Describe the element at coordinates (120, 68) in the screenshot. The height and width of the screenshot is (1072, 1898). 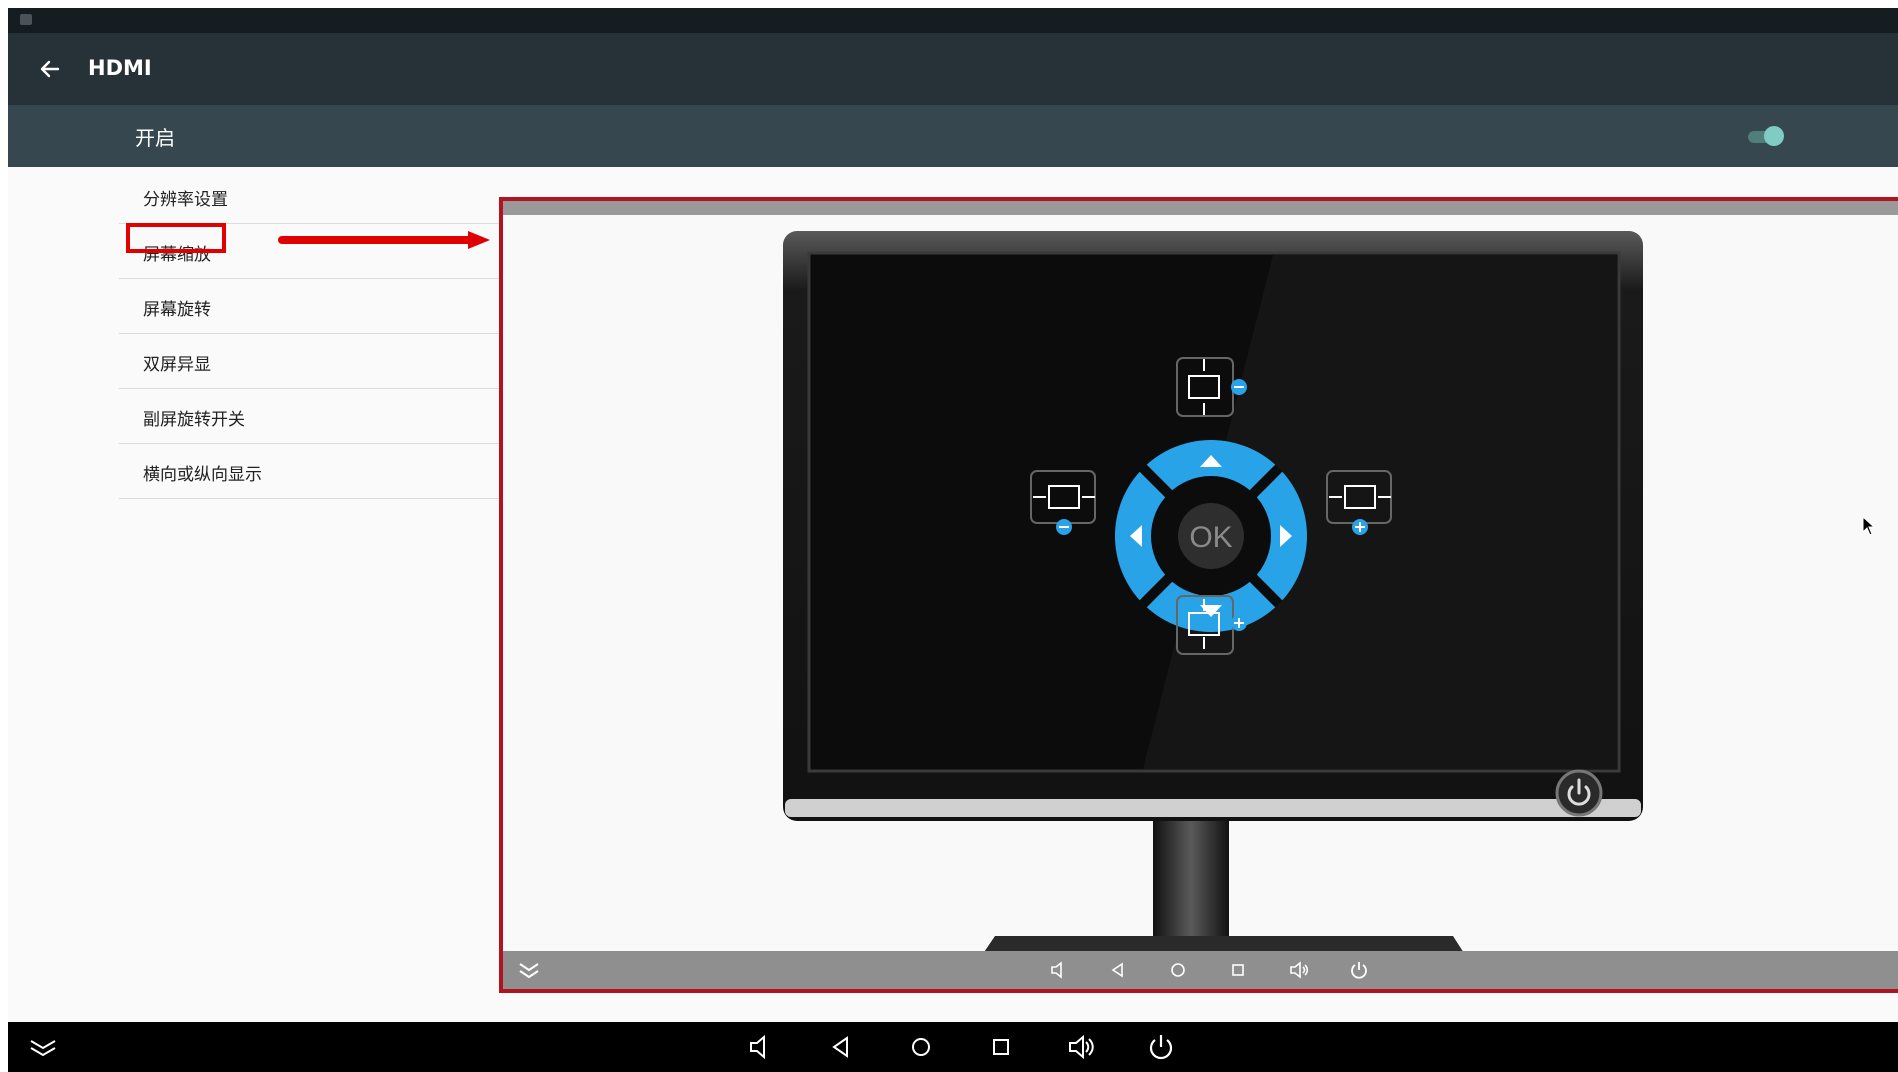
I see `page-title: HDMI` at that location.